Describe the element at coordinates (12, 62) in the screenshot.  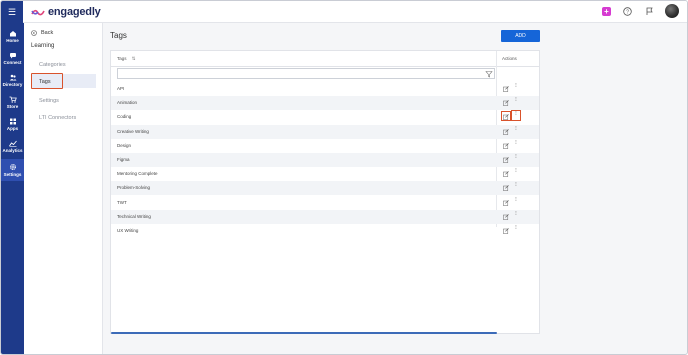
I see `nav-label: Connect` at that location.